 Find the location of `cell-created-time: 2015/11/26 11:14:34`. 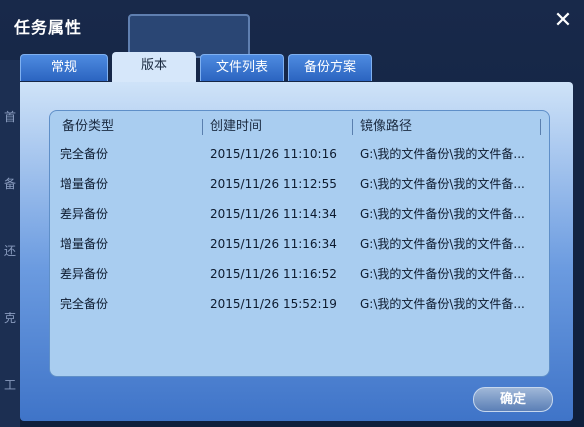

cell-created-time: 2015/11/26 11:14:34 is located at coordinates (273, 214).